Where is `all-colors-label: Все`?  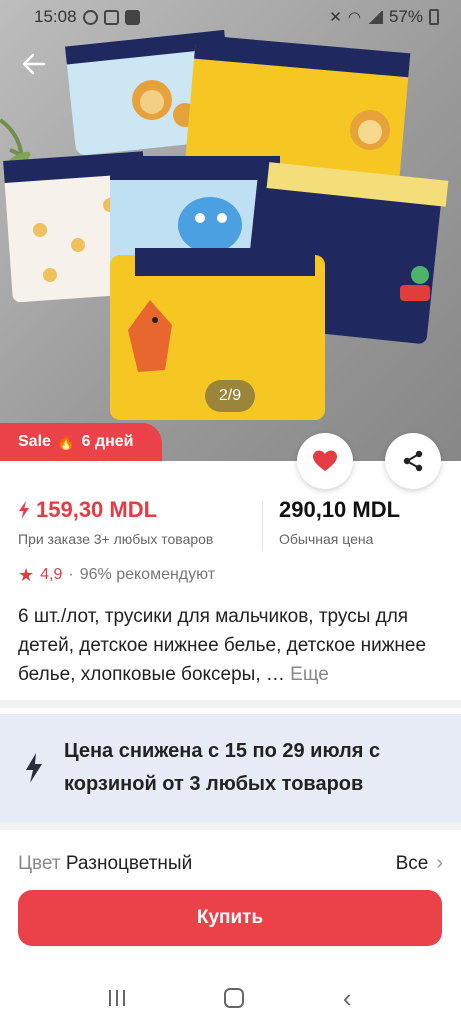 all-colors-label: Все is located at coordinates (412, 863).